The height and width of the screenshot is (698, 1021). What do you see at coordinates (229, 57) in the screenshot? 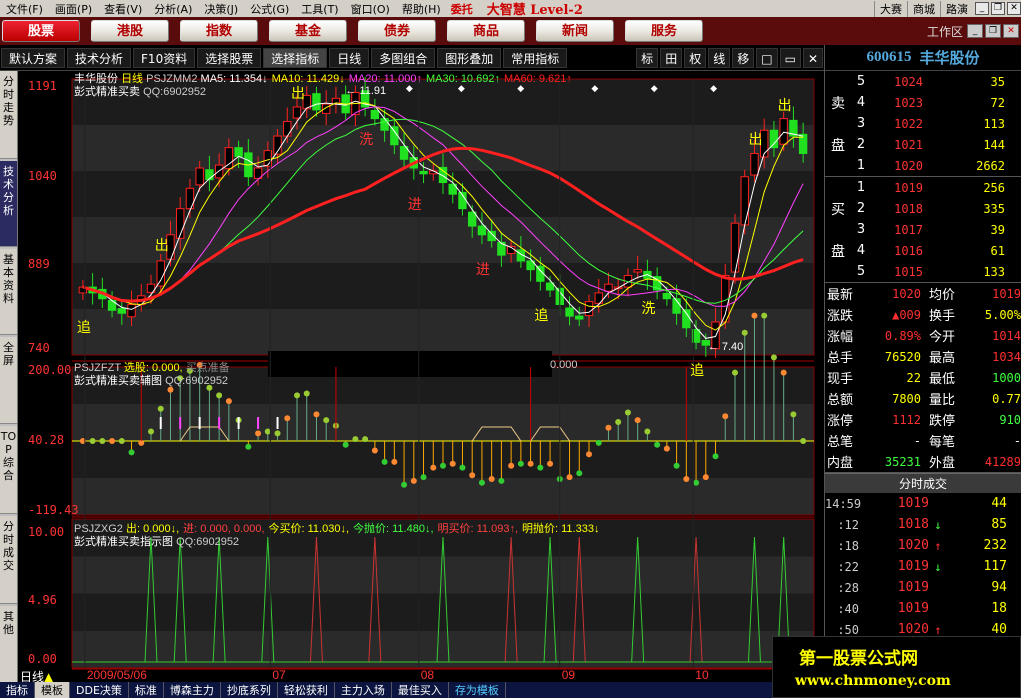
I see `toolbar-item-3: 选择股票` at bounding box center [229, 57].